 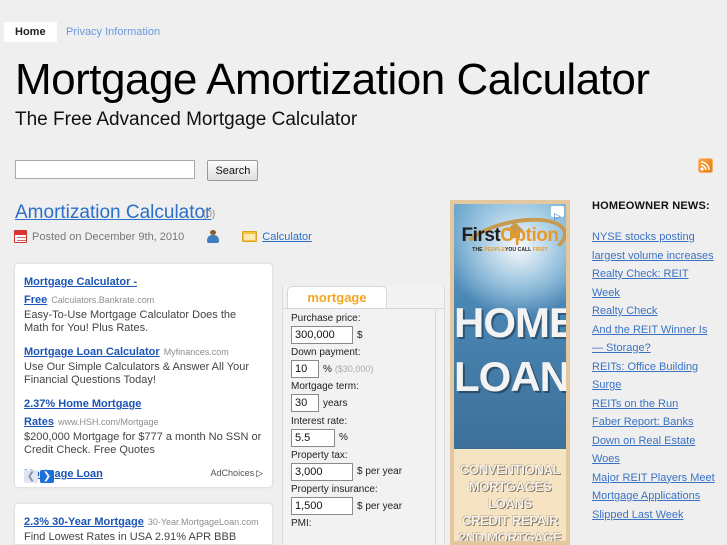 I want to click on sidebar-news-link: And the REIT Winner Is, so click(x=657, y=330).